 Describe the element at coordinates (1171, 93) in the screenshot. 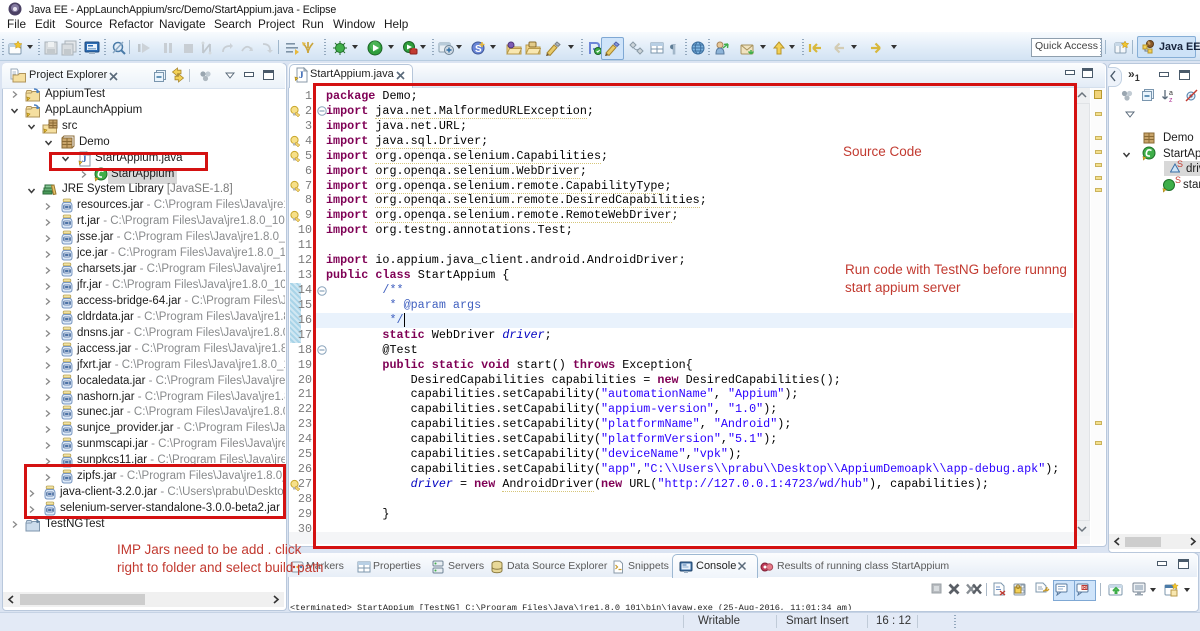

I see `svg-text: a` at that location.